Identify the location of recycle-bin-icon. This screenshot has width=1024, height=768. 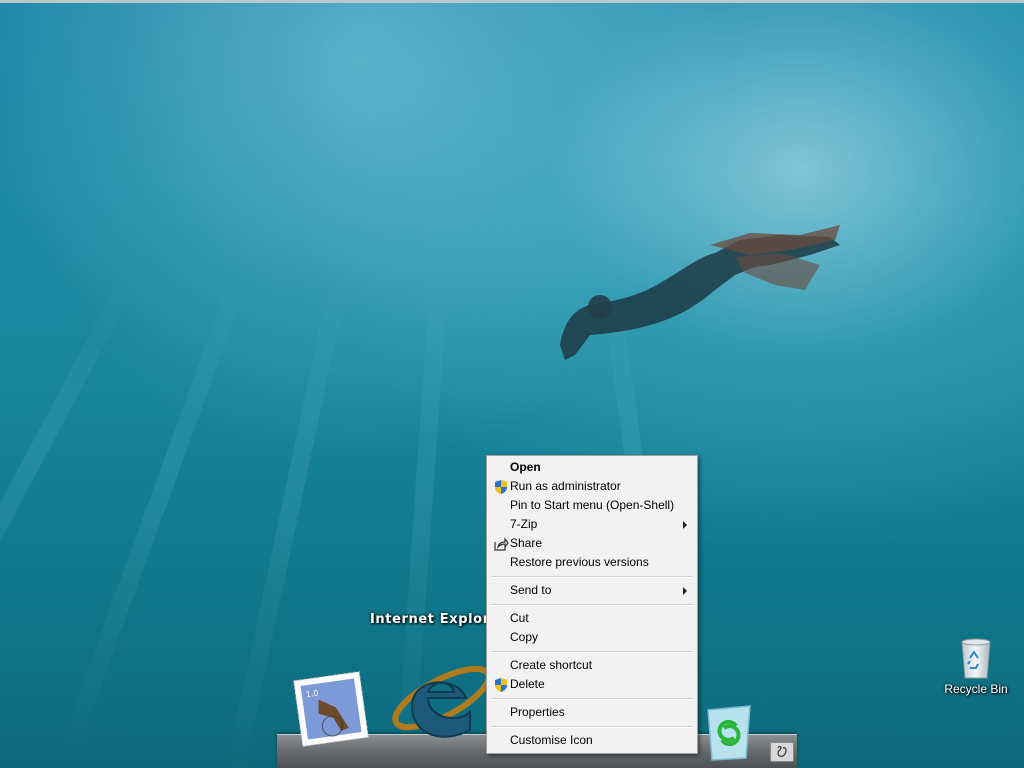
(976, 658).